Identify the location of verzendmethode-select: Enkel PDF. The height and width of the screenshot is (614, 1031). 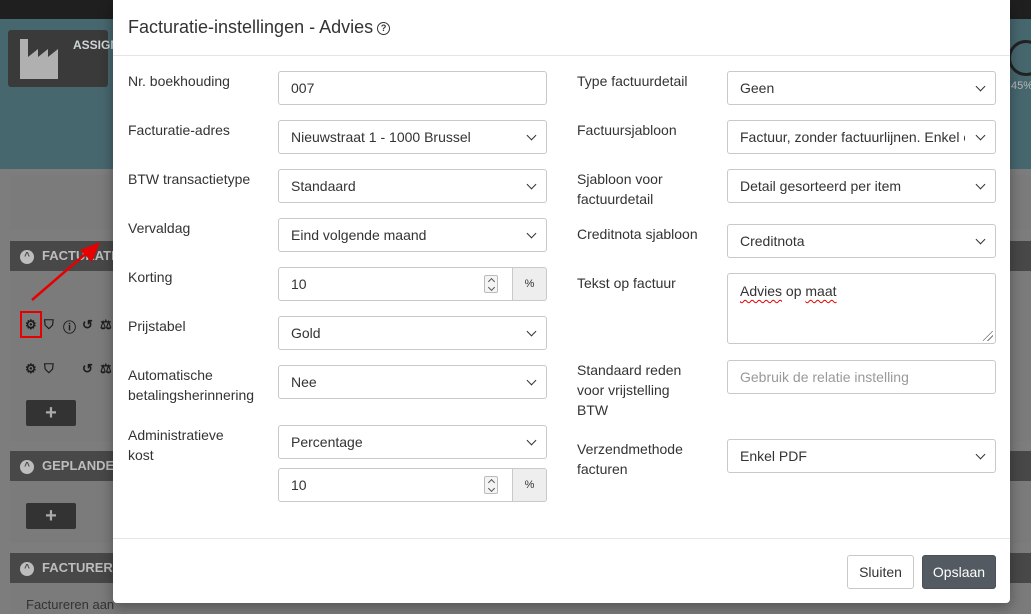
(861, 456).